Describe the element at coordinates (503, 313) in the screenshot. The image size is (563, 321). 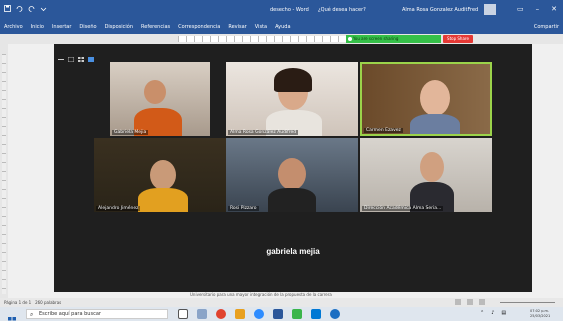
I see `language-icon: ▤` at that location.